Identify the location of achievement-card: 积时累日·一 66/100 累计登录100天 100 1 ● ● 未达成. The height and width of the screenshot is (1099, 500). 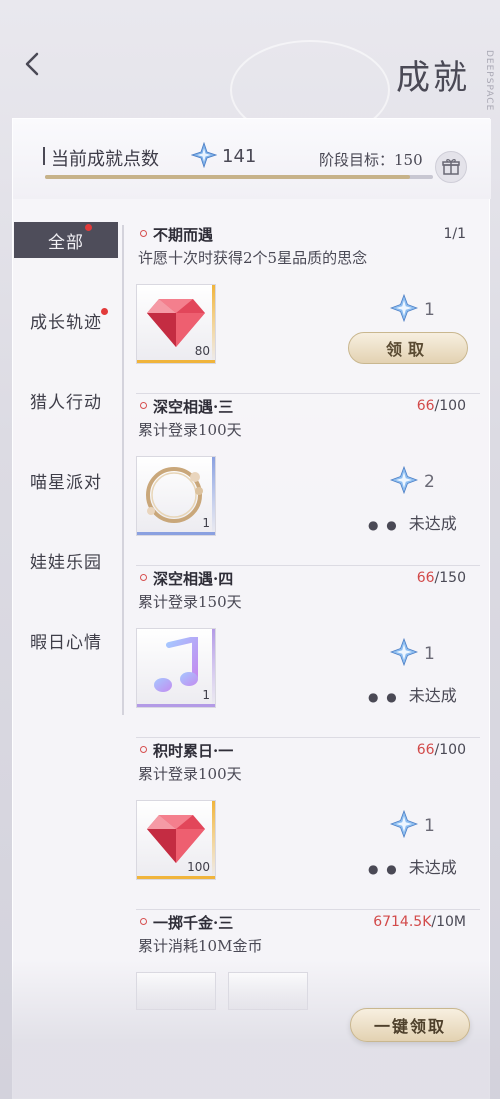
(308, 824).